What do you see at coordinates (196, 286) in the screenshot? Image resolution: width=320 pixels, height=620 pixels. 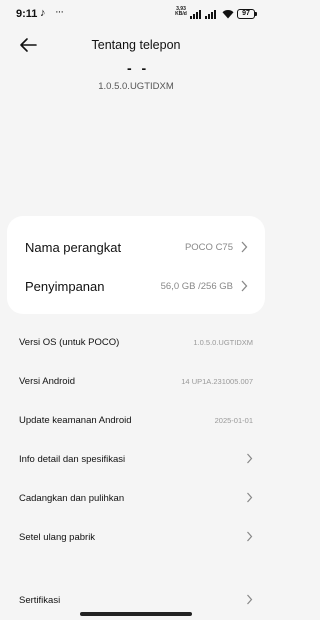 I see `storage-value: 56,0 GB /256 GB` at bounding box center [196, 286].